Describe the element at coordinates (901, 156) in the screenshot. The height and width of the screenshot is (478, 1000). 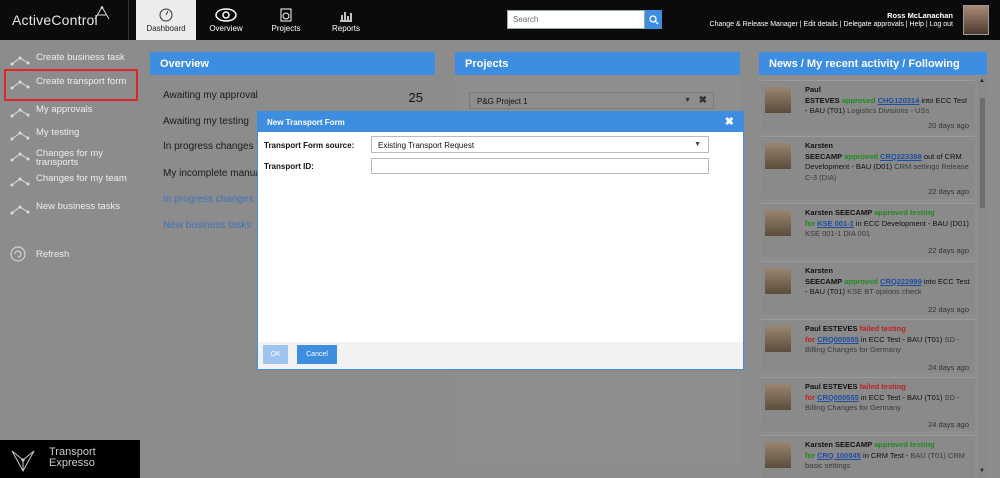
I see `news-ref-link: CRQ223388` at that location.